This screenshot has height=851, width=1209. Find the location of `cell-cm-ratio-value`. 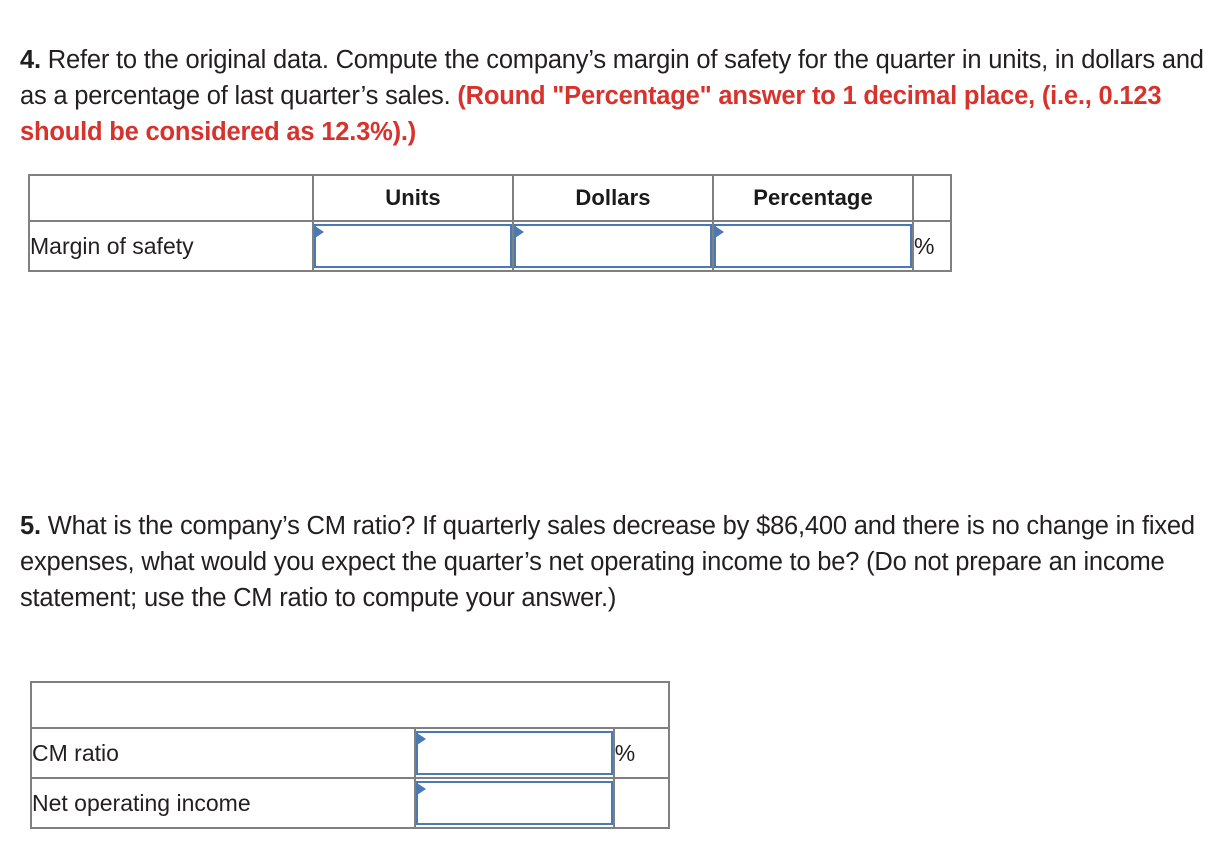

cell-cm-ratio-value is located at coordinates (514, 753).